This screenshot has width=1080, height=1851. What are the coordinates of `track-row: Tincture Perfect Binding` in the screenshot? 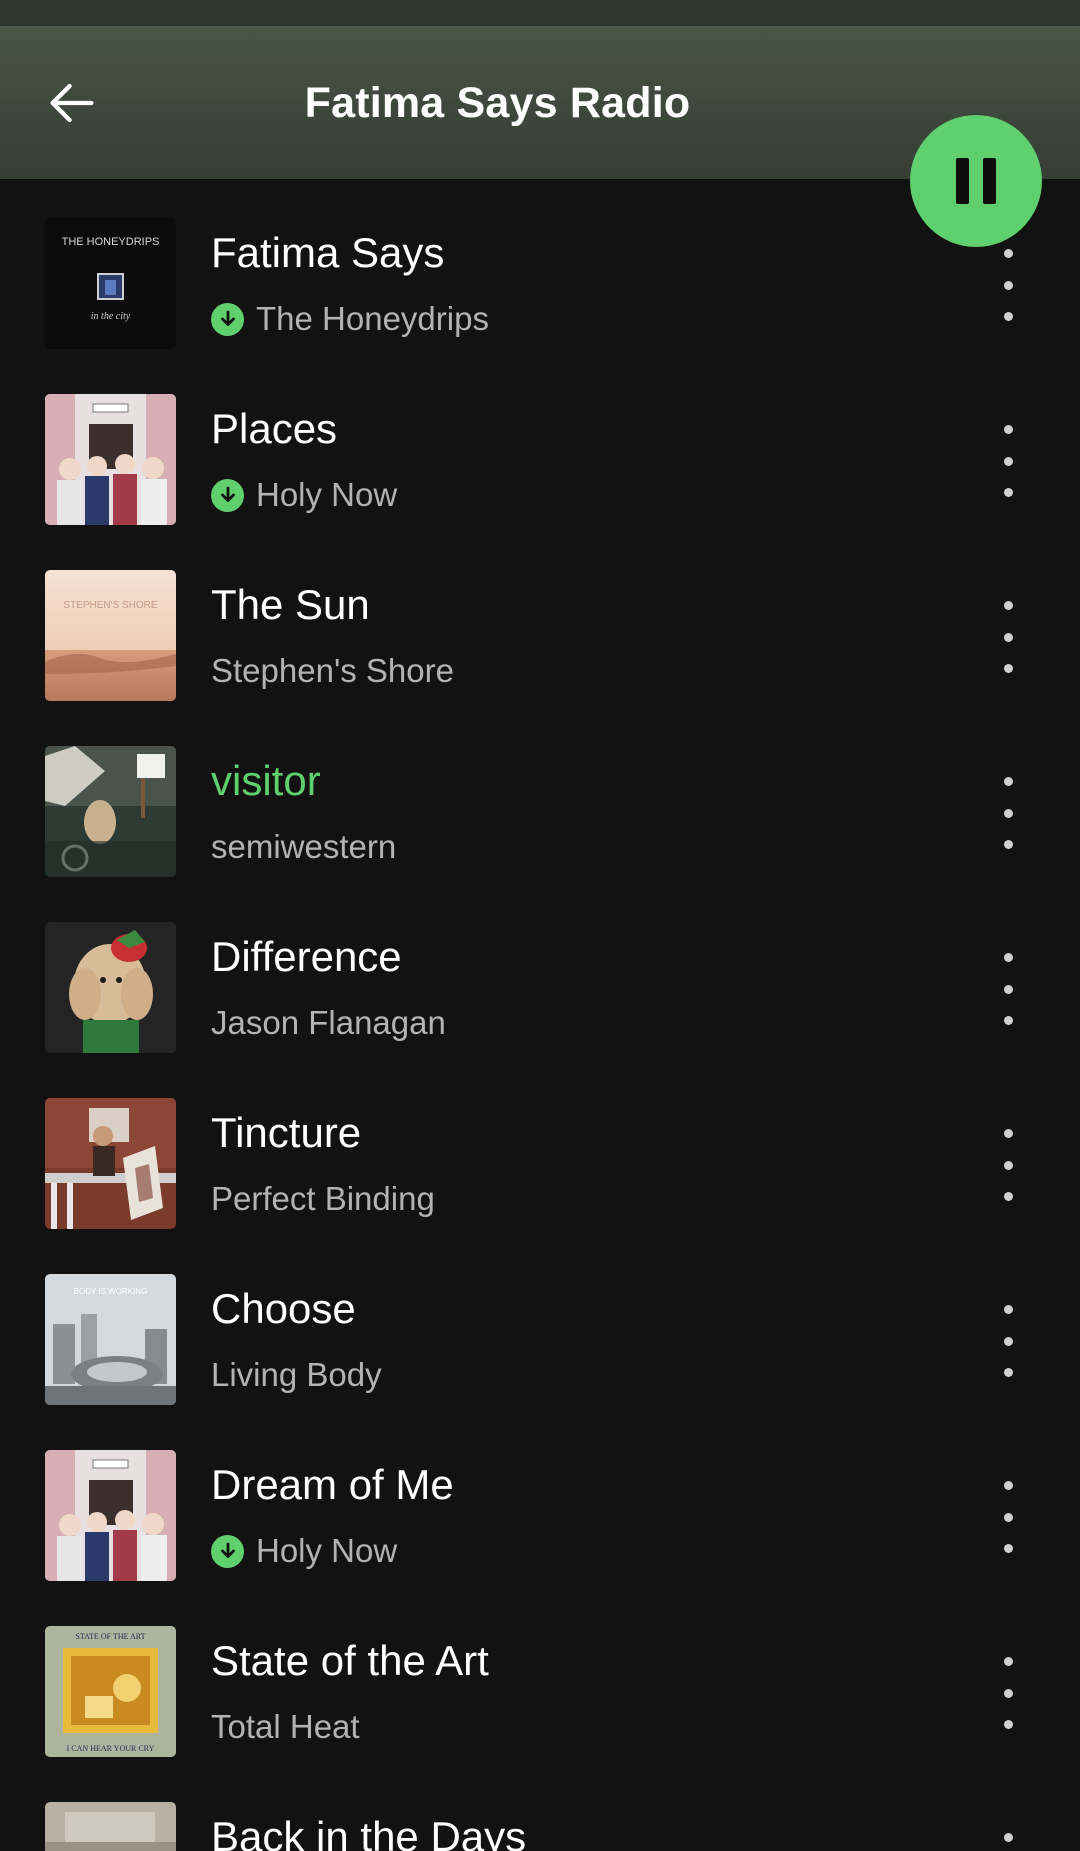 It's located at (540, 1147).